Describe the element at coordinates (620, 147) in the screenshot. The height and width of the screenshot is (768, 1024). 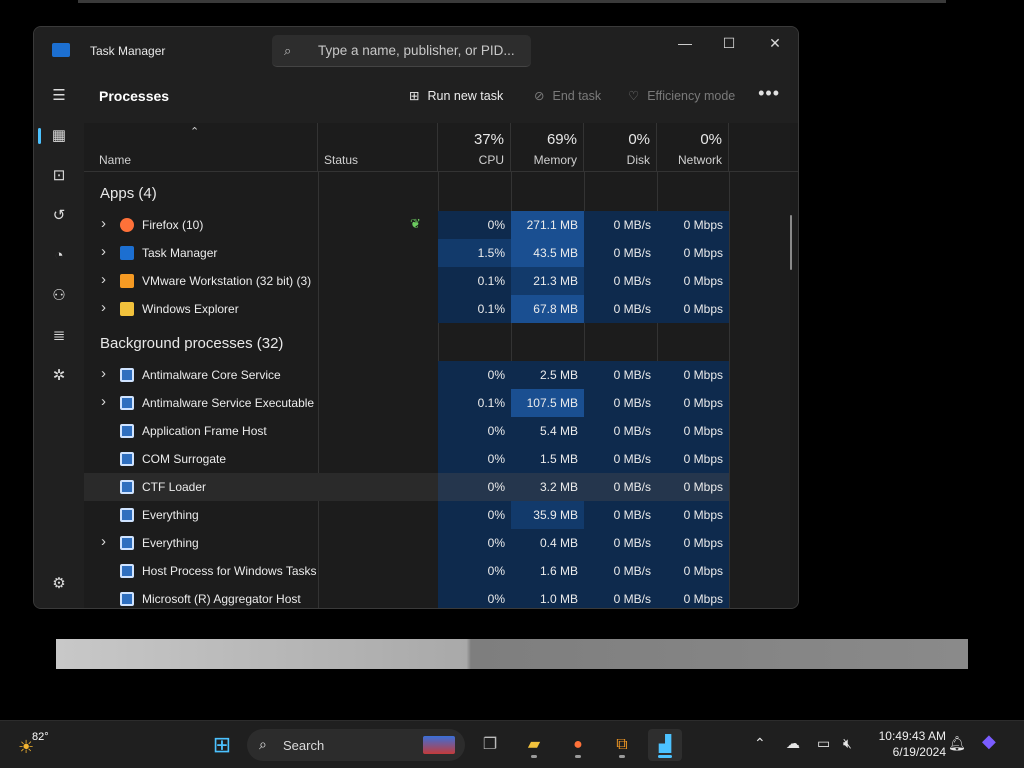
I see `disk-column-header: 0% Disk` at that location.